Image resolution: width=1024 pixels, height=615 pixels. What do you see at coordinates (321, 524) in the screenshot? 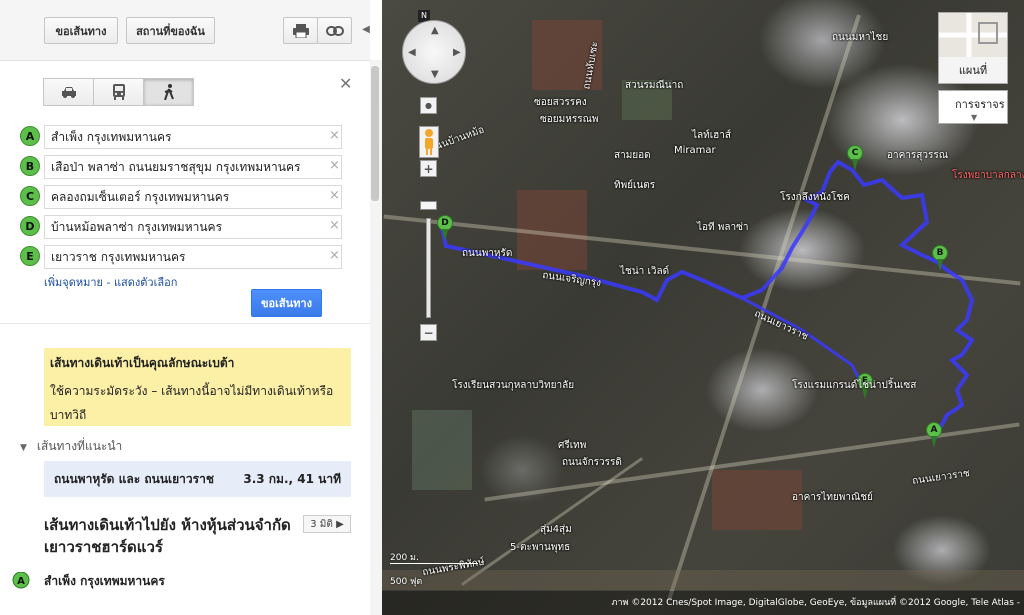
I see `three-d-label: 3 มิติ` at bounding box center [321, 524].